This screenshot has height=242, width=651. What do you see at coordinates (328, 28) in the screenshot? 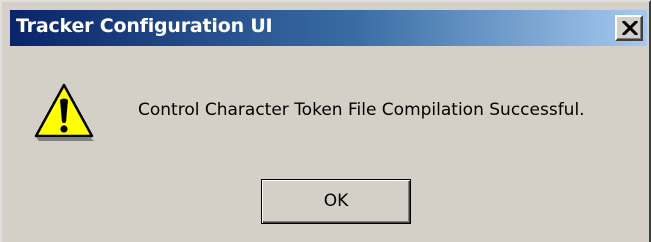
I see `title-bar: Tracker Configuration UI` at bounding box center [328, 28].